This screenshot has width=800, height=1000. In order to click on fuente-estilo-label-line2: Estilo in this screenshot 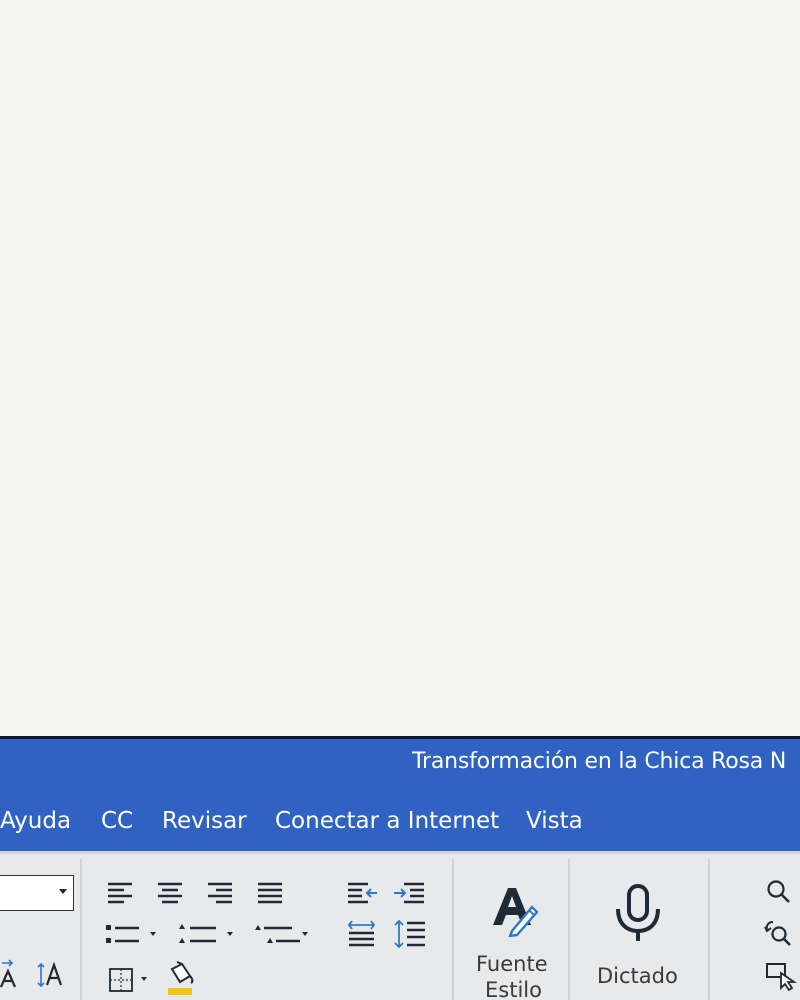, I will do `click(513, 989)`.